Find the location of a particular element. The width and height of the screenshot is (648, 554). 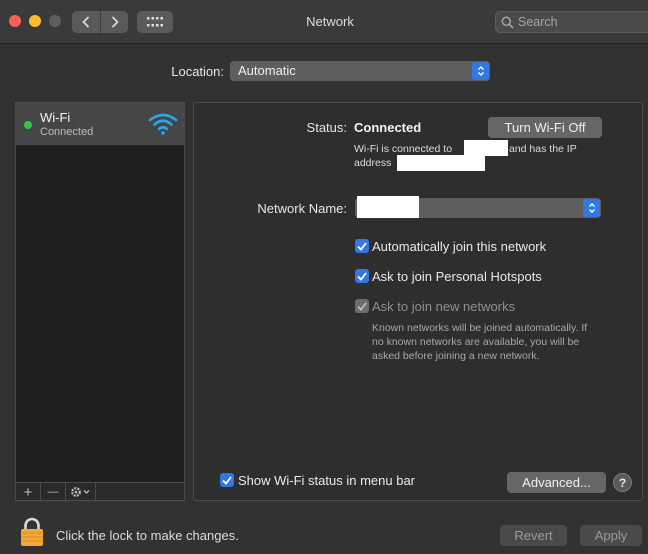

auto-join-checkbox is located at coordinates (362, 246).